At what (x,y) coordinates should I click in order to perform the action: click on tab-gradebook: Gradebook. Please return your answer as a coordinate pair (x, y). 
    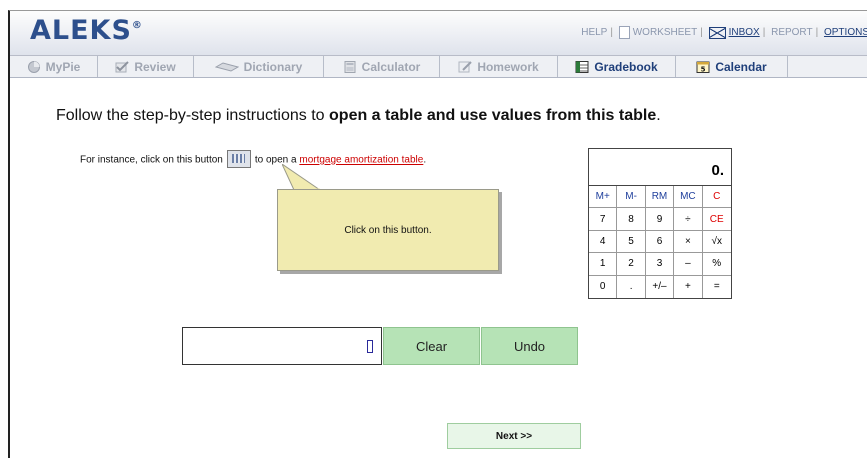
    Looking at the image, I should click on (617, 66).